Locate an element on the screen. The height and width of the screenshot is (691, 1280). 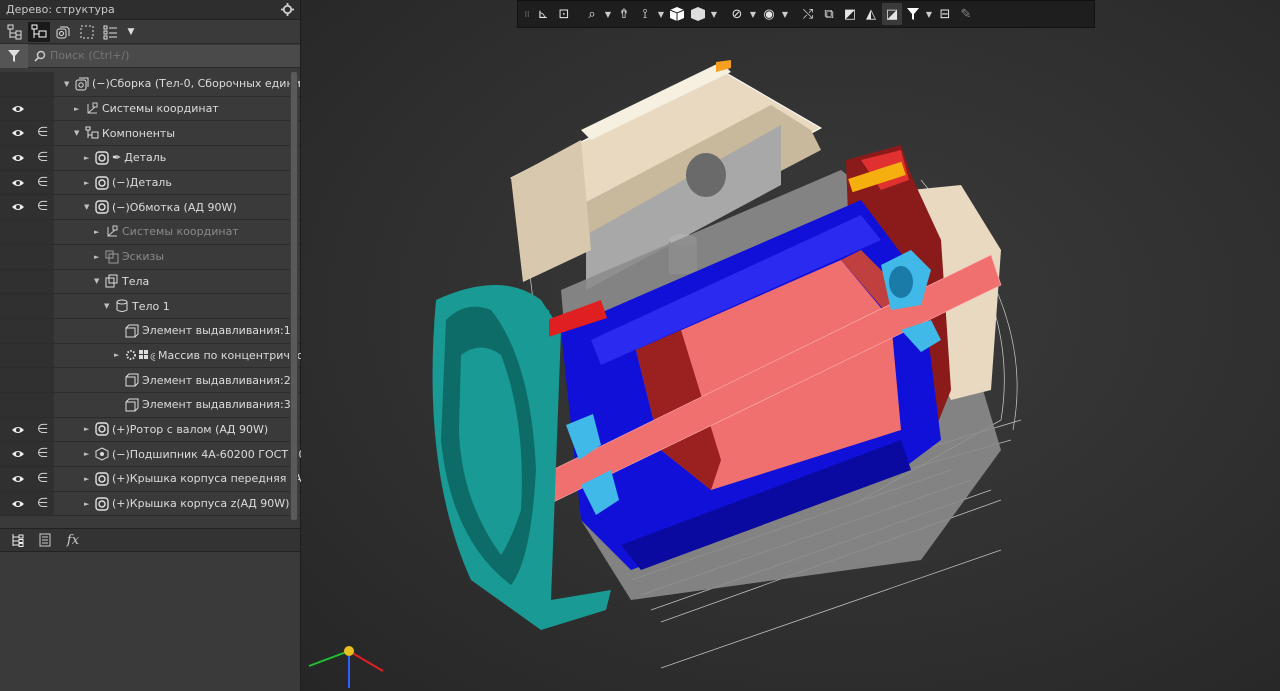
visibility-dropdown: ▼ is located at coordinates (785, 14).